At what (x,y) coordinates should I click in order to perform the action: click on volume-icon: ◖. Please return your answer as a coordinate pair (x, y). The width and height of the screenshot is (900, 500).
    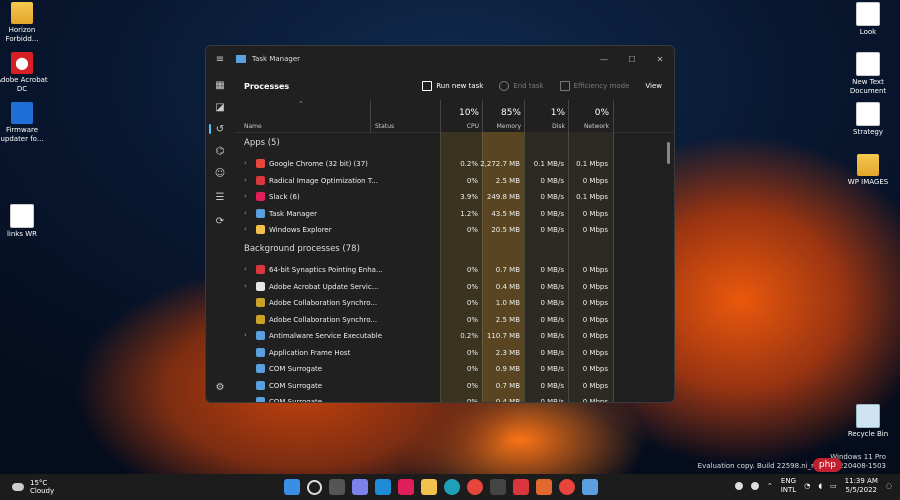
    Looking at the image, I should click on (820, 486).